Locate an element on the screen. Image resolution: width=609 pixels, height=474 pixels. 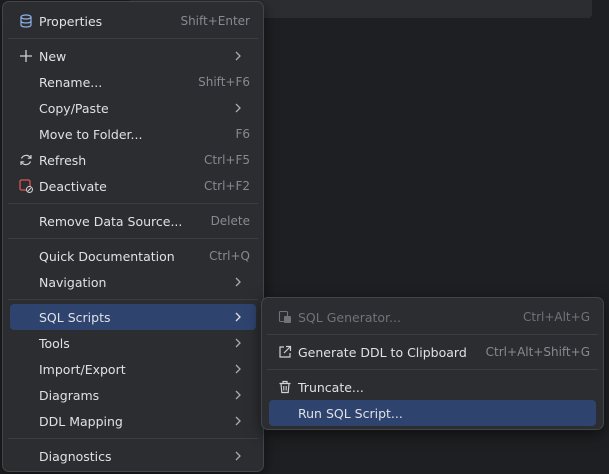
trash-icon is located at coordinates (285, 387).